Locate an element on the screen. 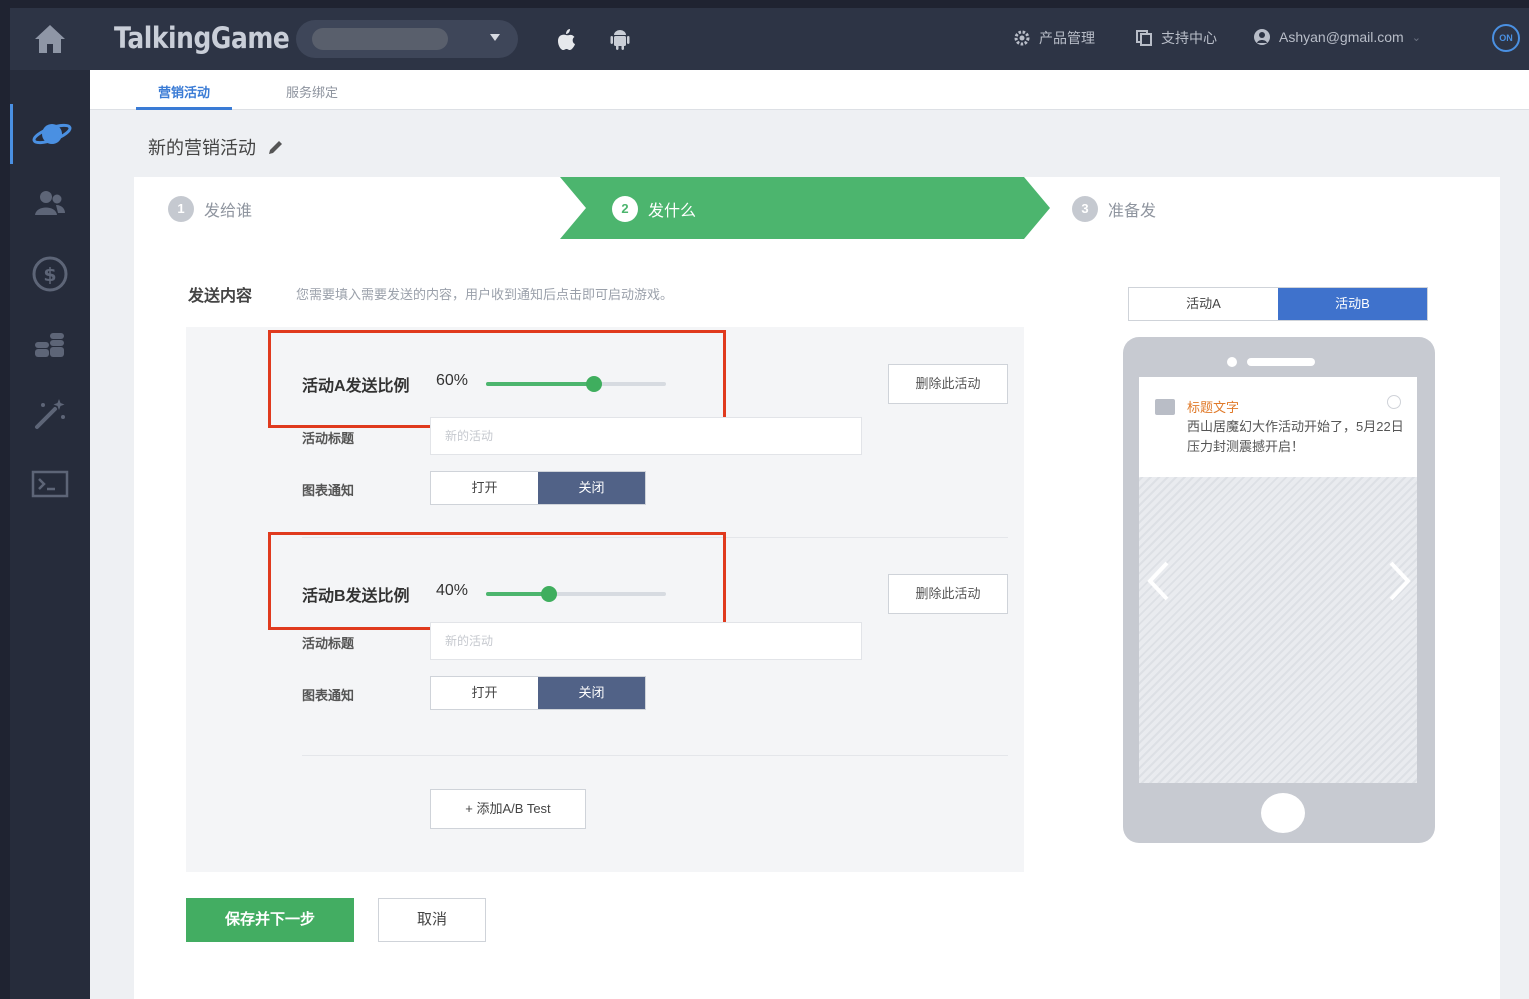 This screenshot has width=1529, height=999. sidebar-item-tools is located at coordinates (50, 414).